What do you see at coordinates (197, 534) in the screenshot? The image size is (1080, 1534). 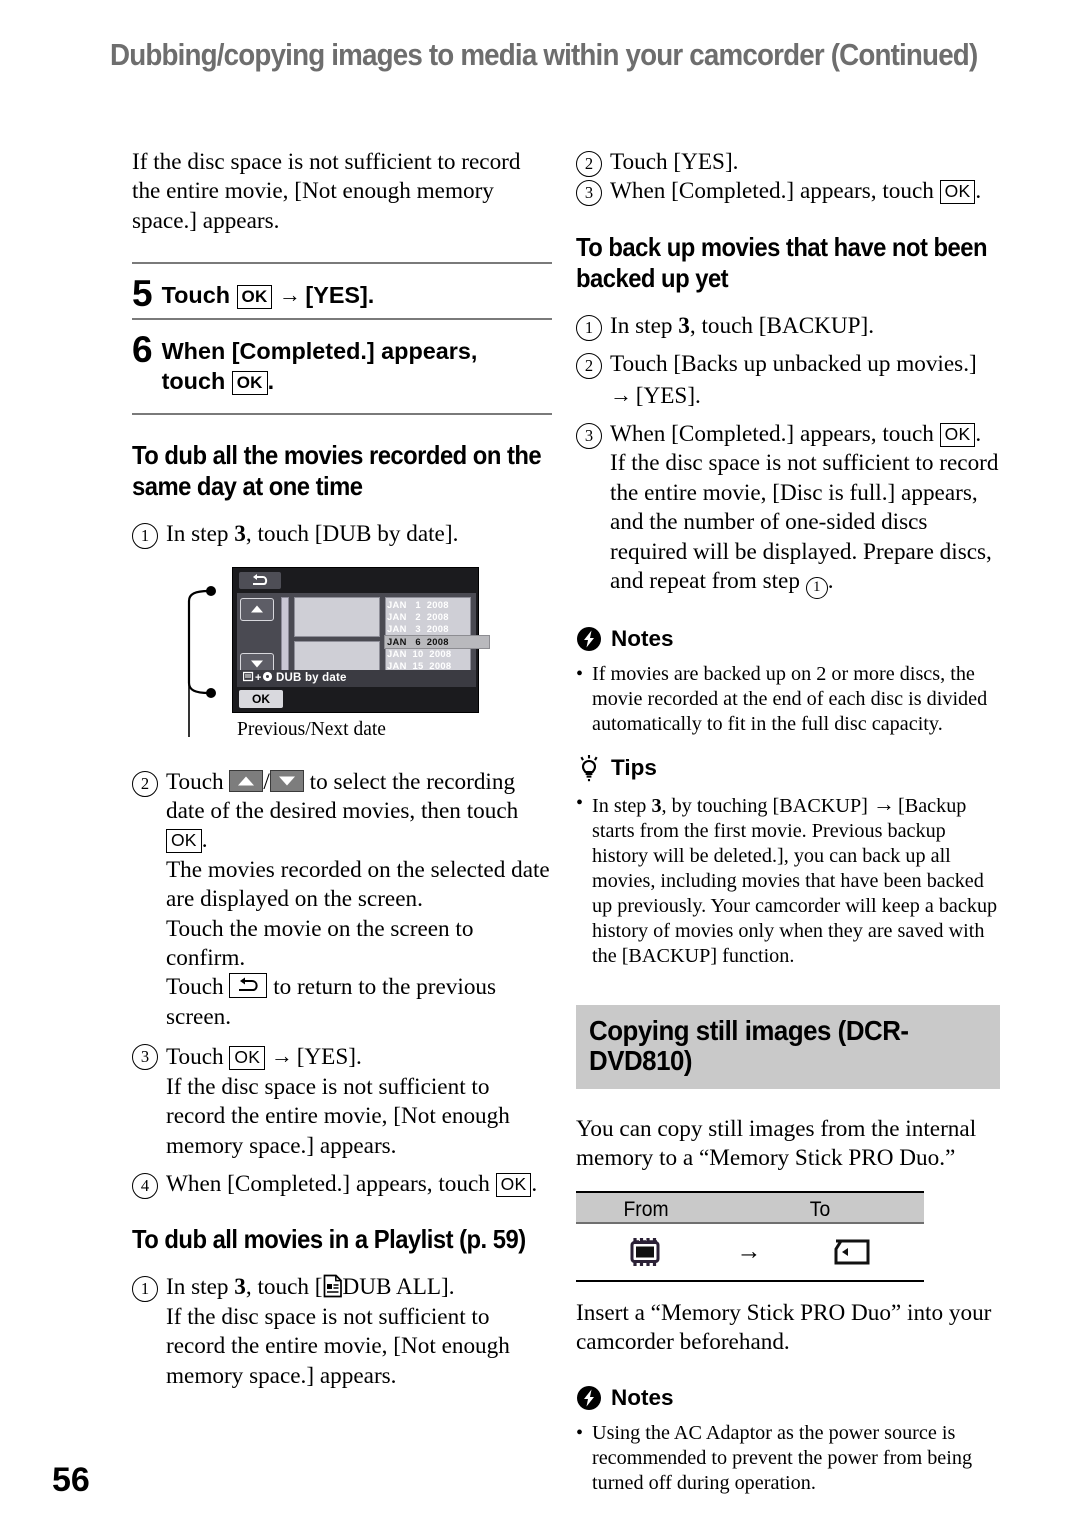 I see `text-before: In step` at bounding box center [197, 534].